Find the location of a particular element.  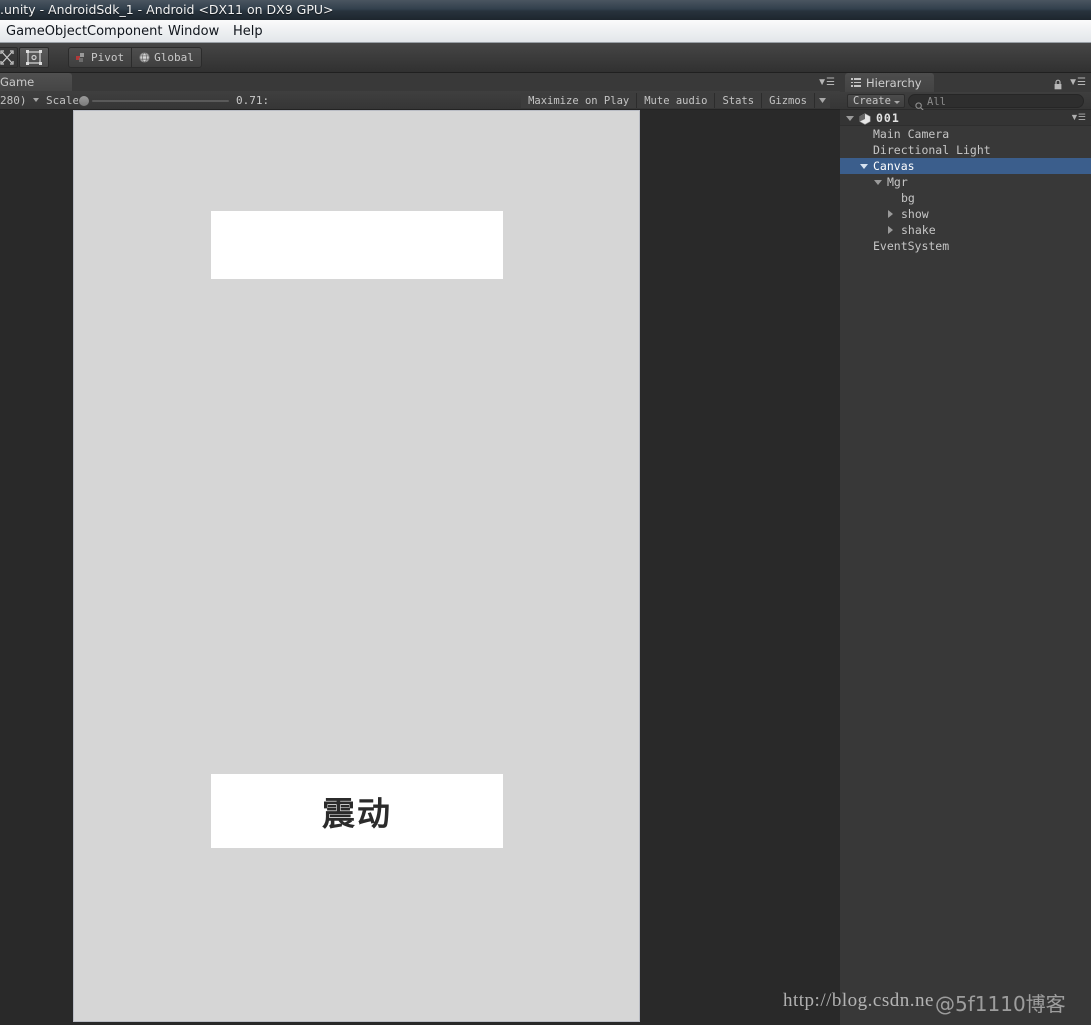

pivot-global-group: Pivot Global is located at coordinates (135, 57).